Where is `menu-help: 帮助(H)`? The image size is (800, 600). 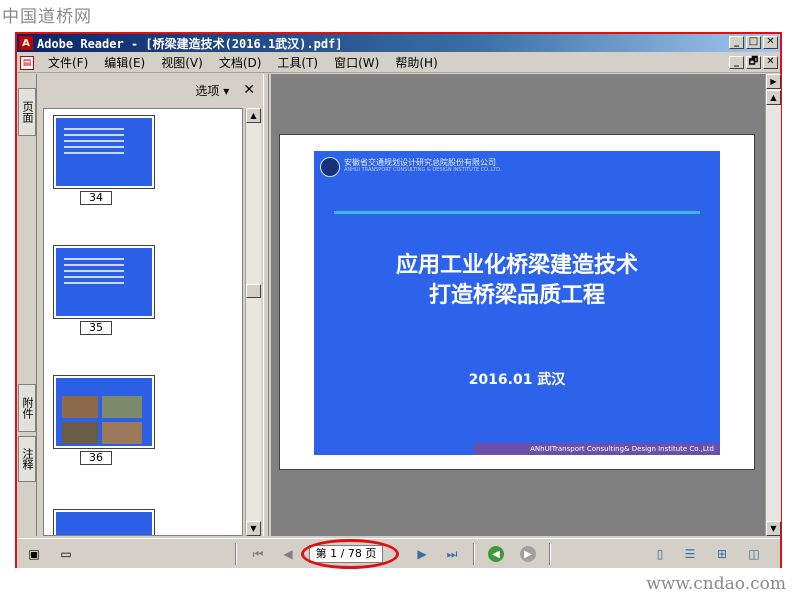 menu-help: 帮助(H) is located at coordinates (416, 62).